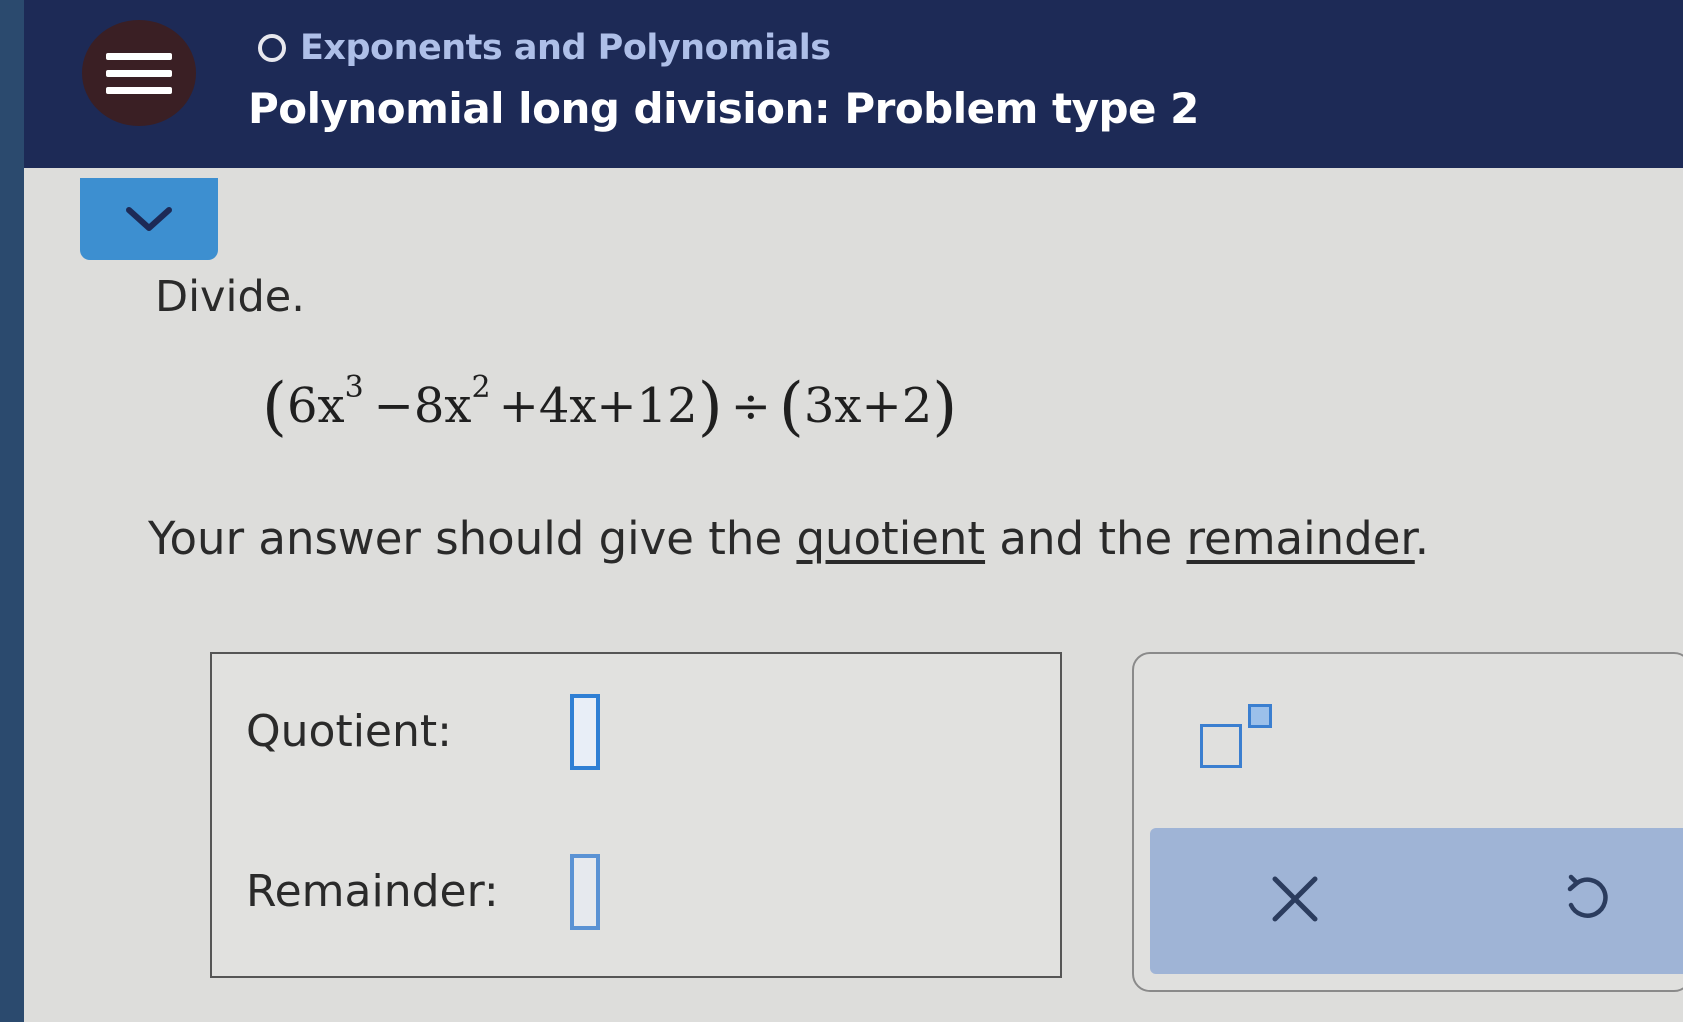  What do you see at coordinates (230, 297) in the screenshot?
I see `problem-prompt: Divide.` at bounding box center [230, 297].